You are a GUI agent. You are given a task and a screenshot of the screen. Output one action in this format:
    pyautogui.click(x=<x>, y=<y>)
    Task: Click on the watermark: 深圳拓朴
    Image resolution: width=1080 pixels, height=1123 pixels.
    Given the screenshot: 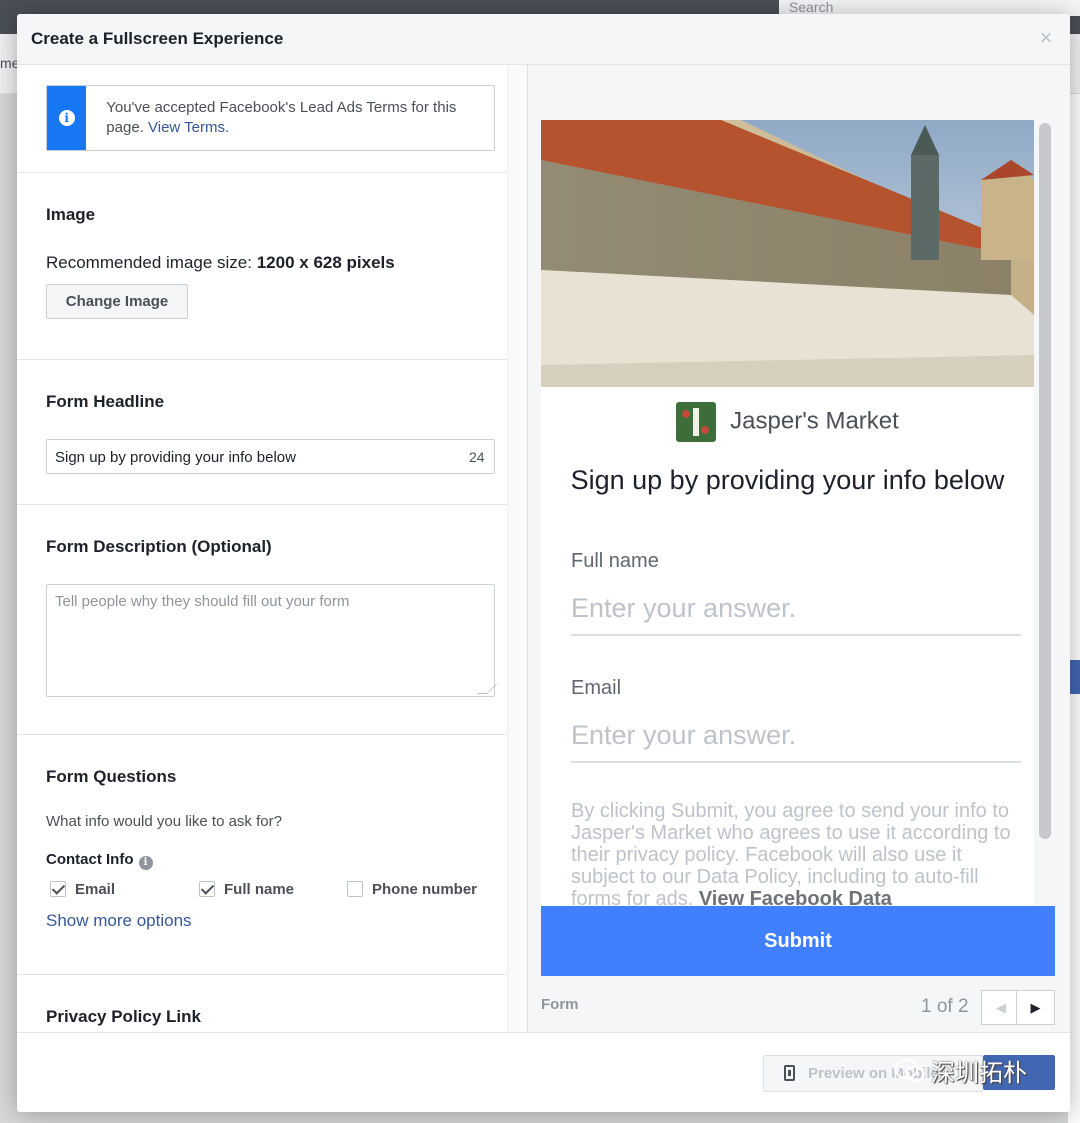 What is the action you would take?
    pyautogui.click(x=960, y=1070)
    